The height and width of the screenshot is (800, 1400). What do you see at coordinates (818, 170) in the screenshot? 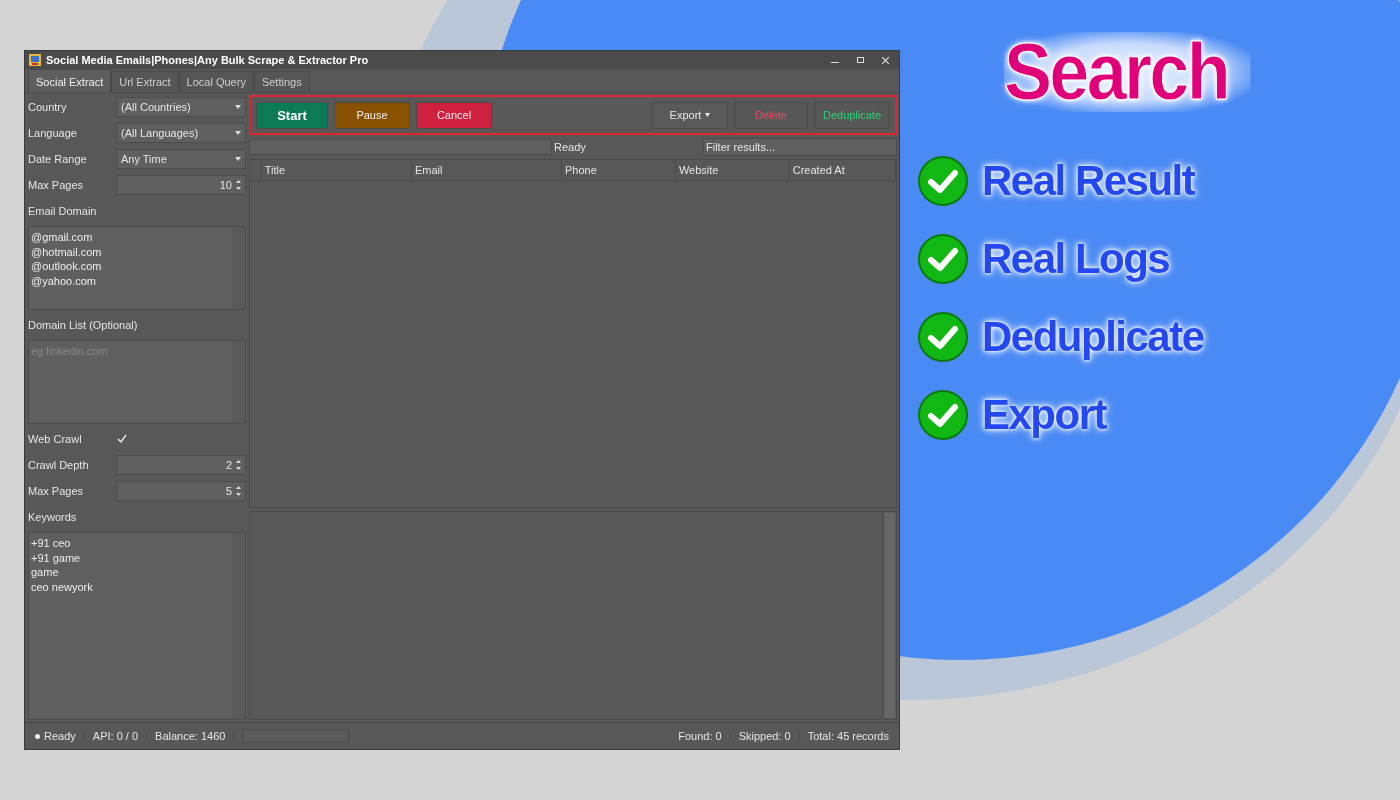
I see `column-header: Created At` at bounding box center [818, 170].